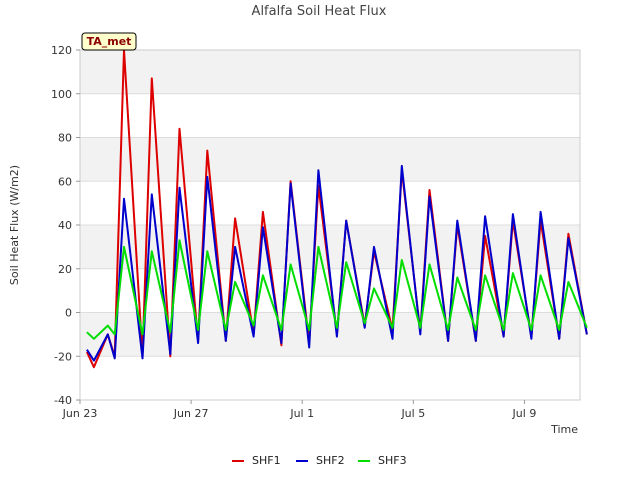  Describe the element at coordinates (65, 181) in the screenshot. I see `y-tick-label: 60` at that location.